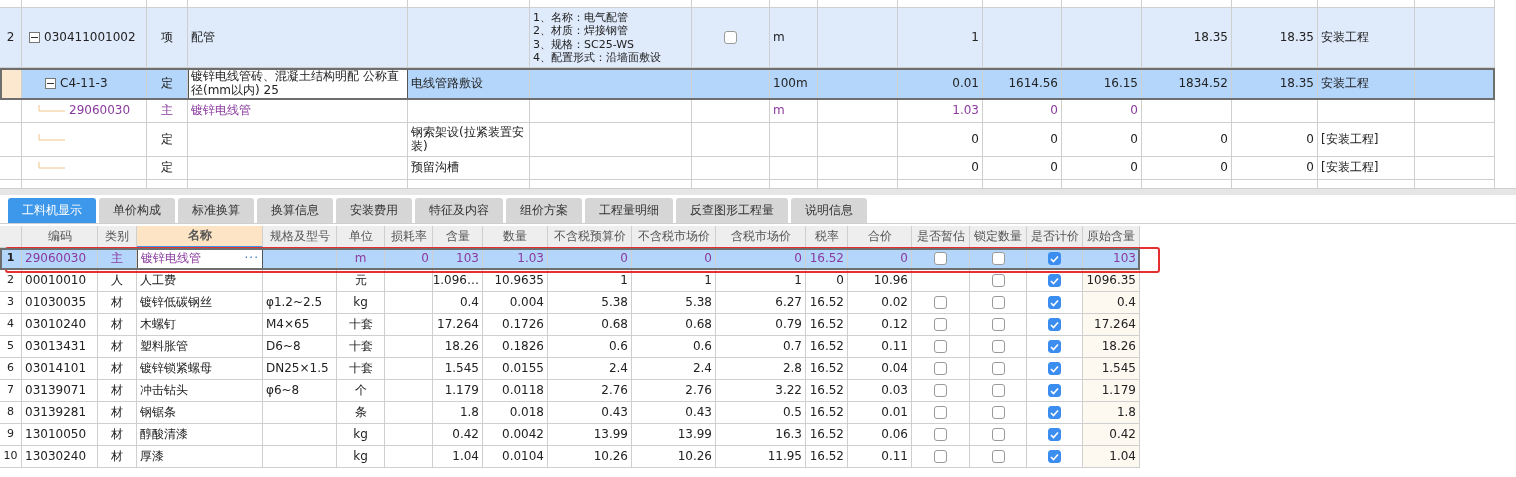 The image size is (1516, 477). Describe the element at coordinates (1055, 237) in the screenshot. I see `column-header: 是否计价` at that location.